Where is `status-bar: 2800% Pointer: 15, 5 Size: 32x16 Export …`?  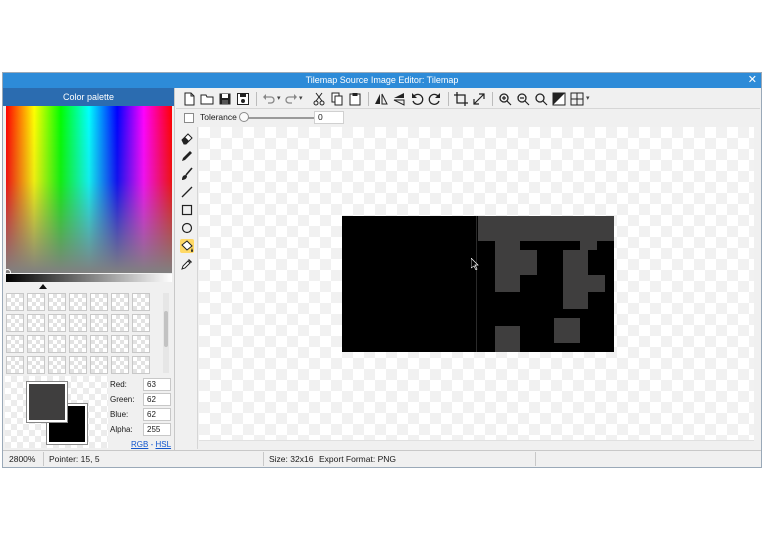 status-bar: 2800% Pointer: 15, 5 Size: 32x16 Export … is located at coordinates (382, 458).